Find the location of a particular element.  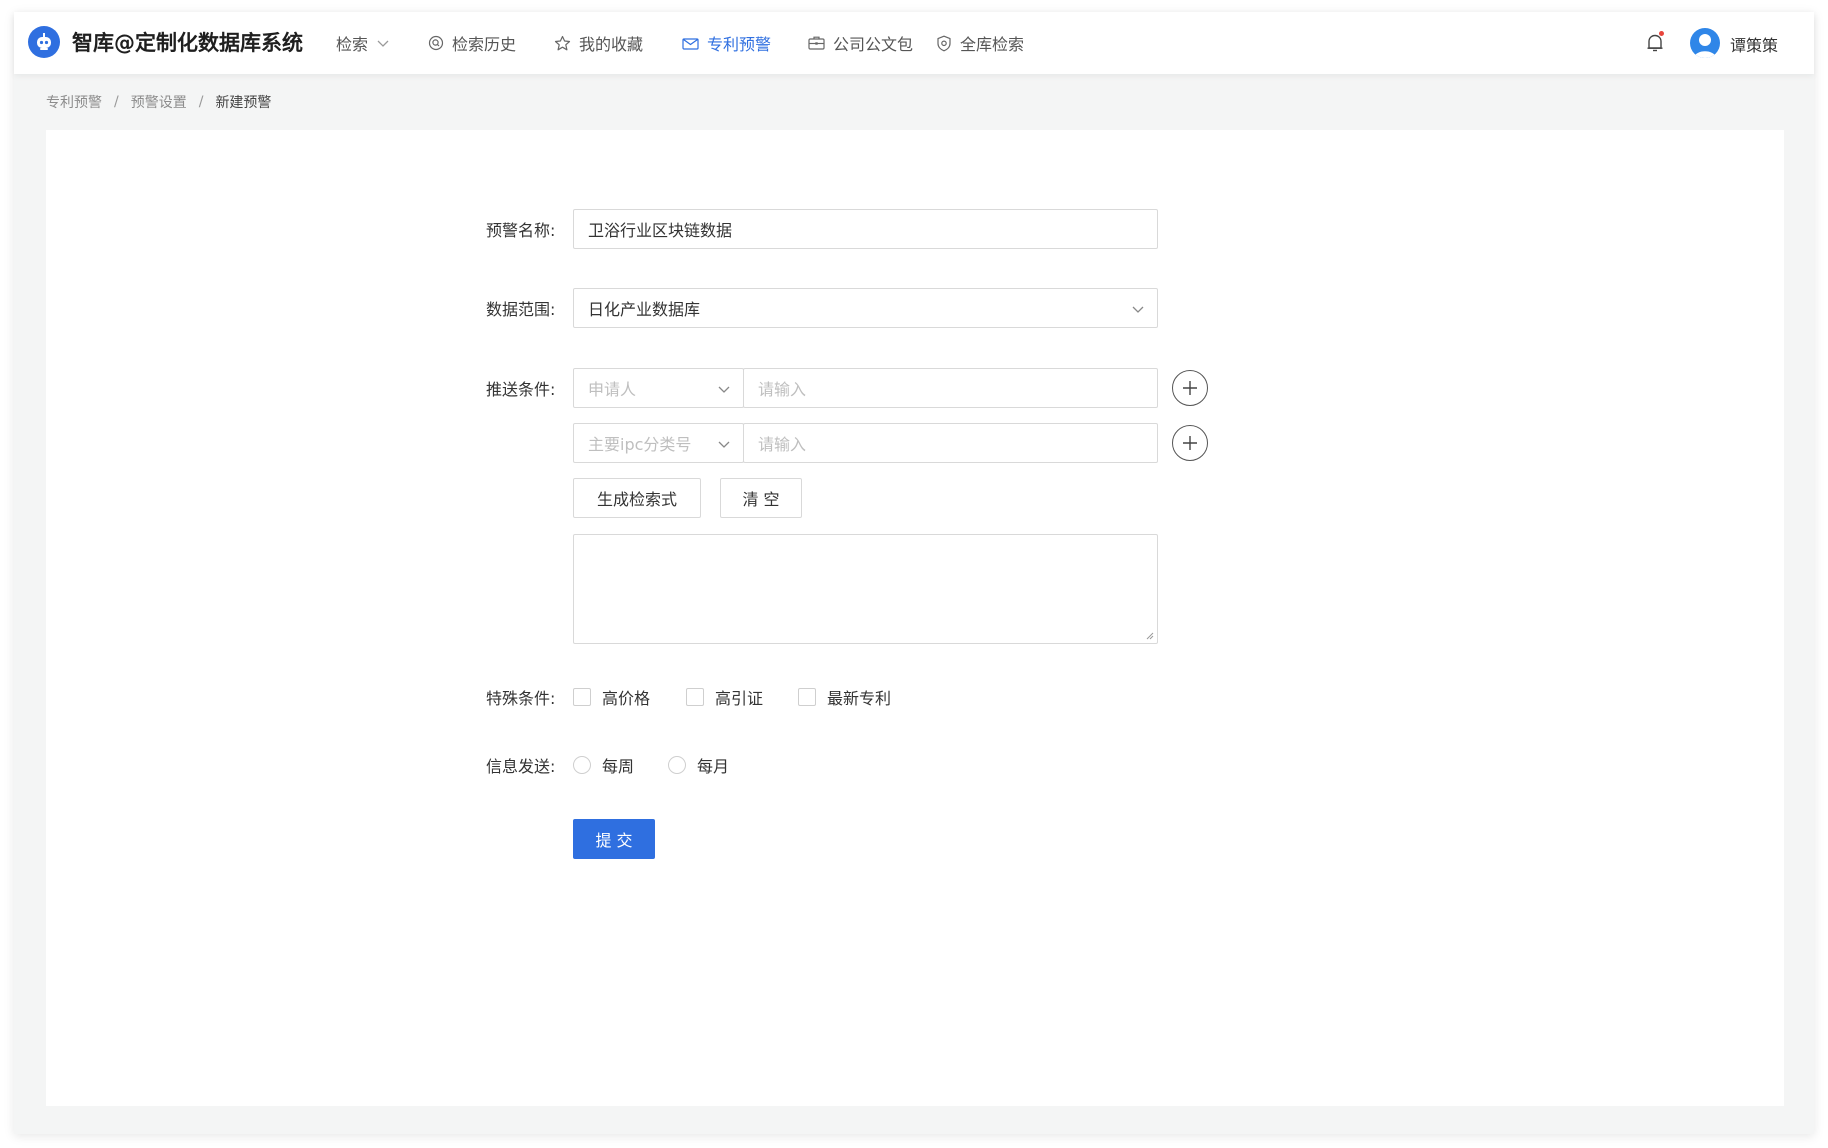

robot-logo-icon is located at coordinates (44, 42).